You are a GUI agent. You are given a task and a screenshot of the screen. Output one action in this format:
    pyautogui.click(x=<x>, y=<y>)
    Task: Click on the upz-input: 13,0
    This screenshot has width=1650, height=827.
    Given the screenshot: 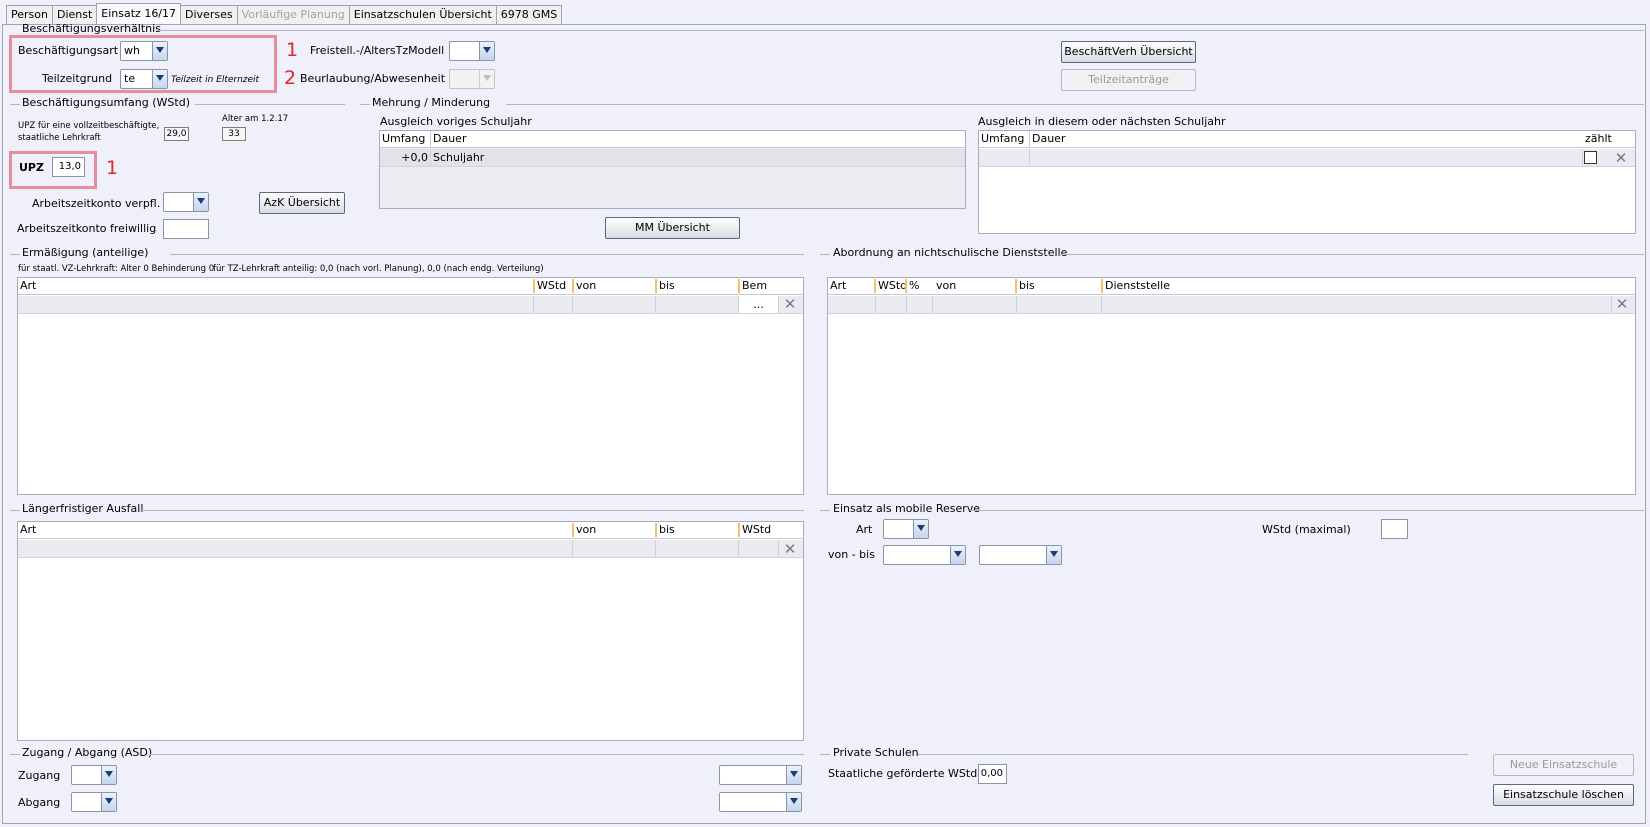 What is the action you would take?
    pyautogui.click(x=68, y=167)
    